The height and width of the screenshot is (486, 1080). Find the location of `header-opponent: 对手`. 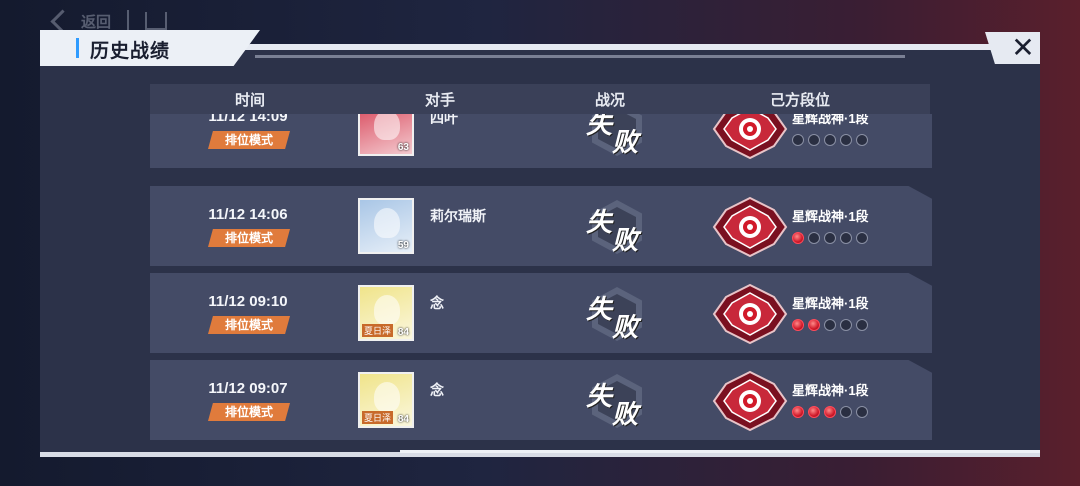

header-opponent: 对手 is located at coordinates (439, 100).